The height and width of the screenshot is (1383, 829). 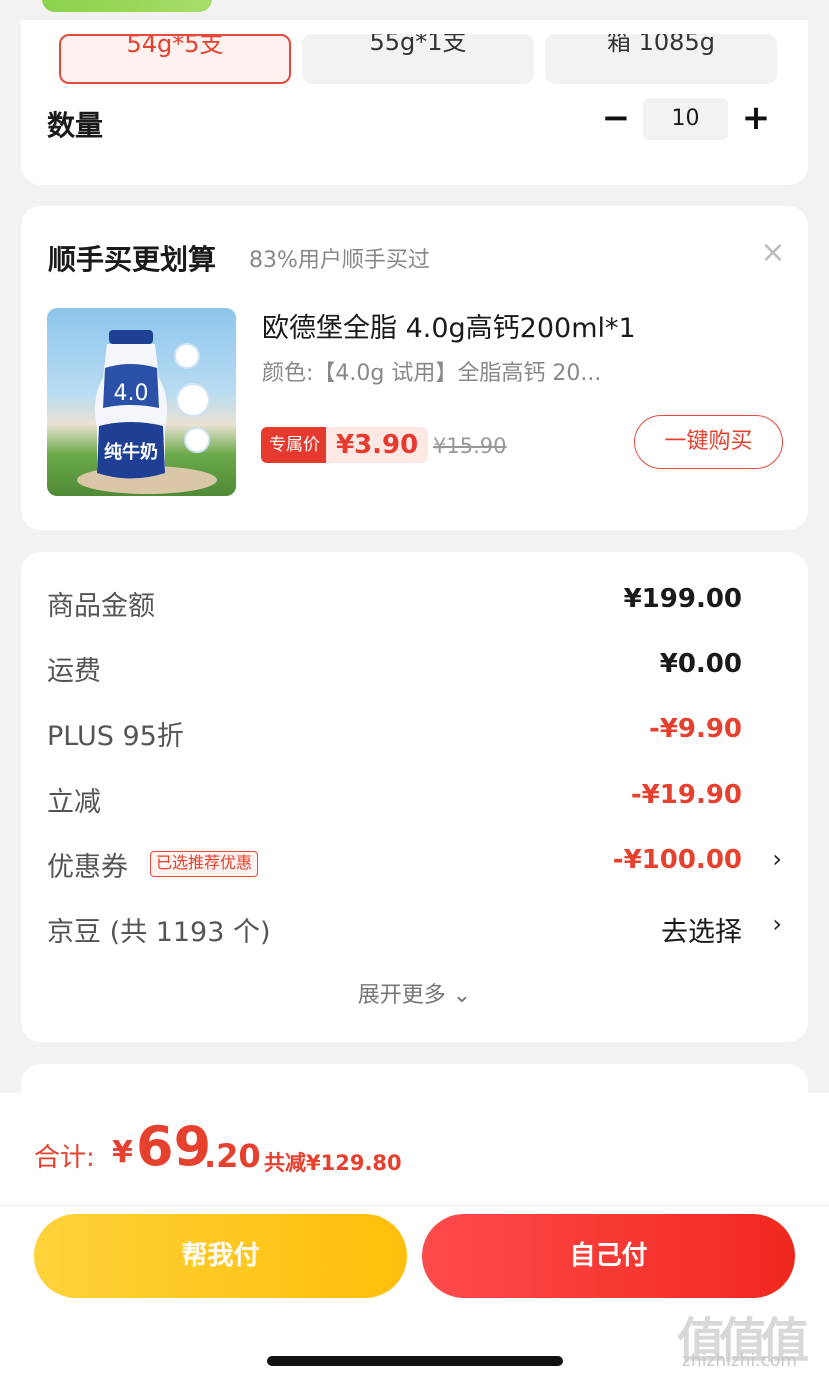 I want to click on green-action-button, so click(x=127, y=6).